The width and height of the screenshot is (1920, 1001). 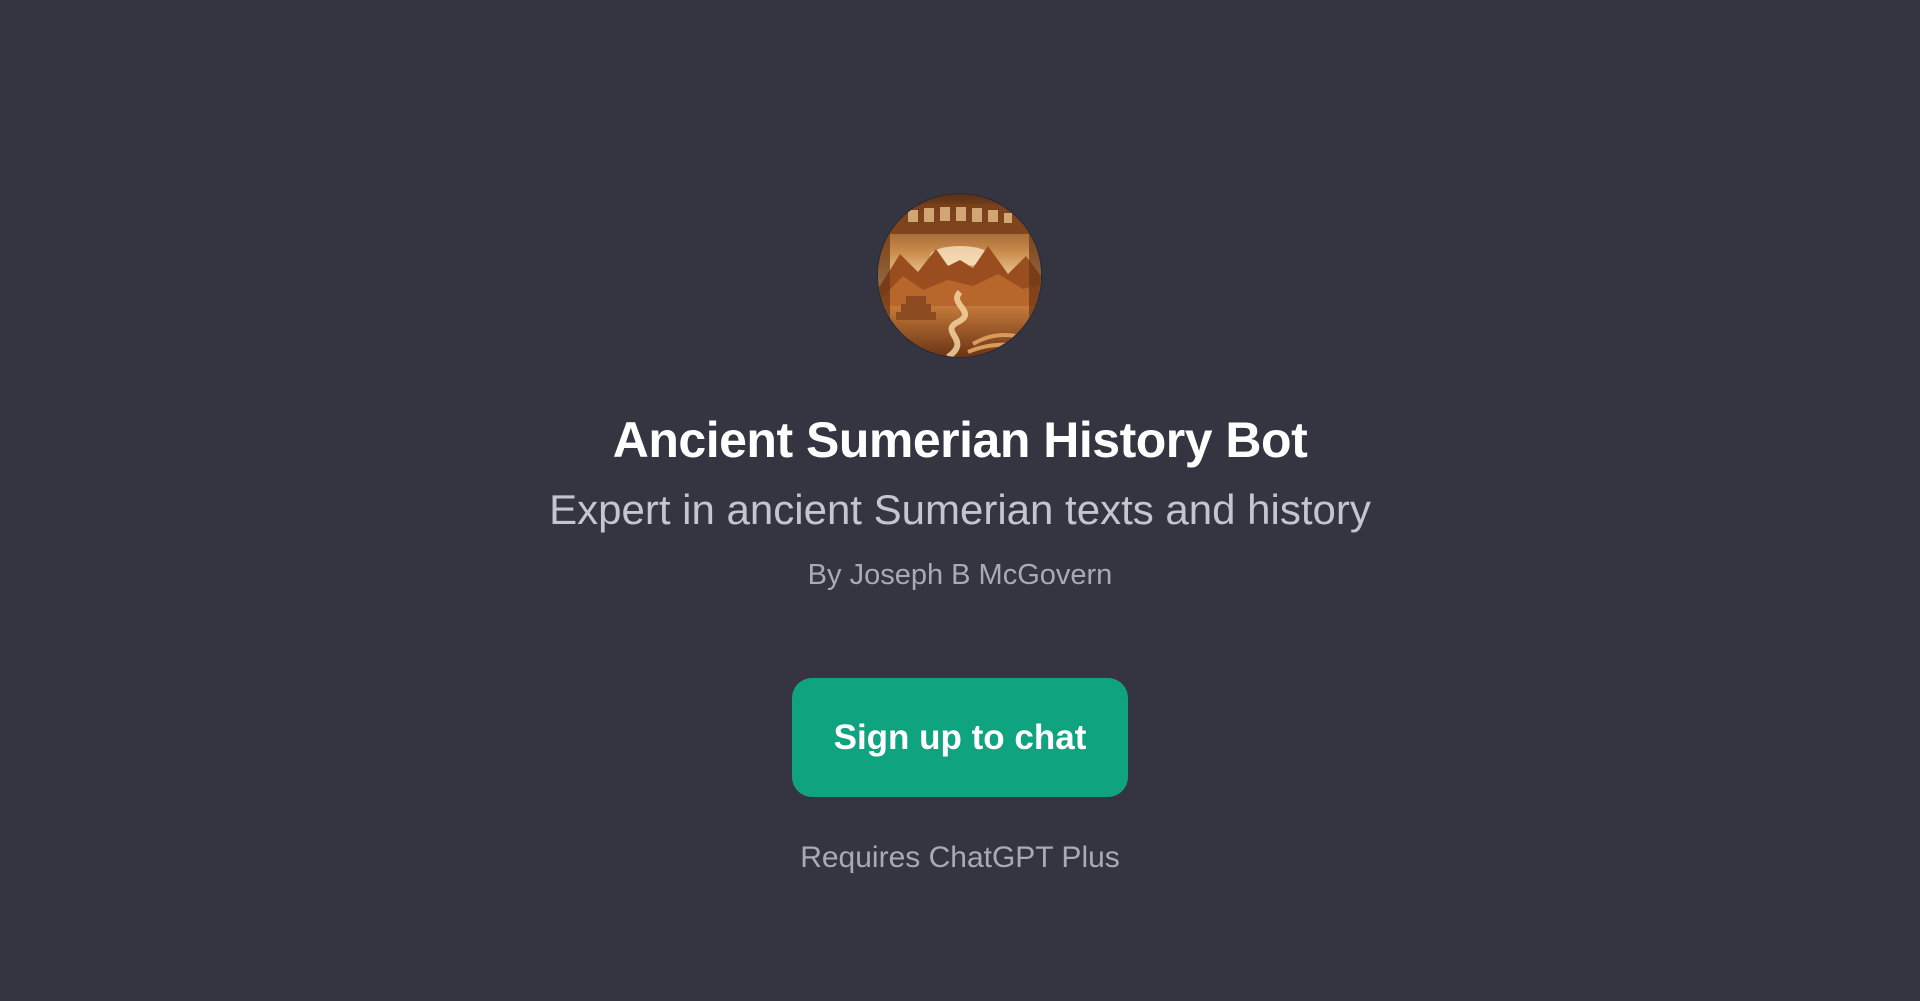 I want to click on gpt-author: By Joseph B McGovern, so click(x=960, y=575).